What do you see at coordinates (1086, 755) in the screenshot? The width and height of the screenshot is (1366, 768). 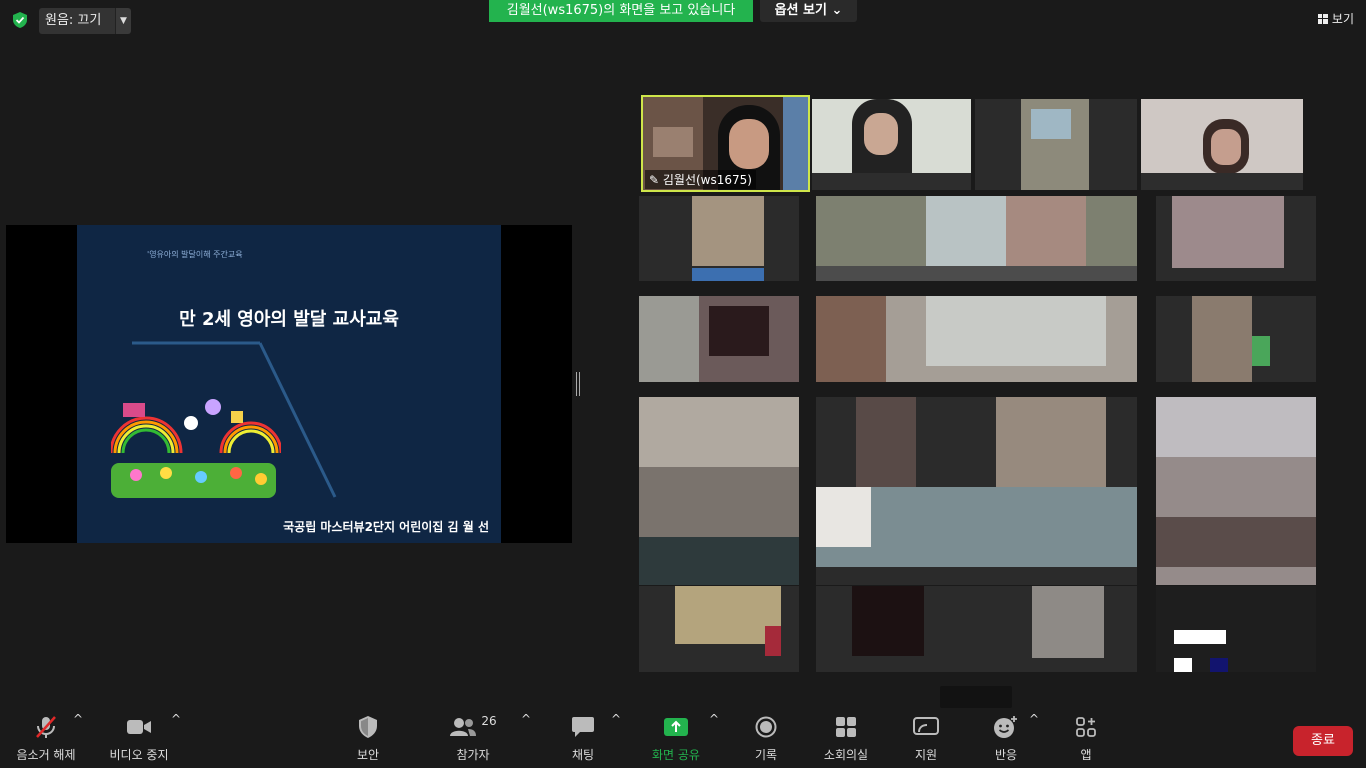 I see `apps-label: 앱` at bounding box center [1086, 755].